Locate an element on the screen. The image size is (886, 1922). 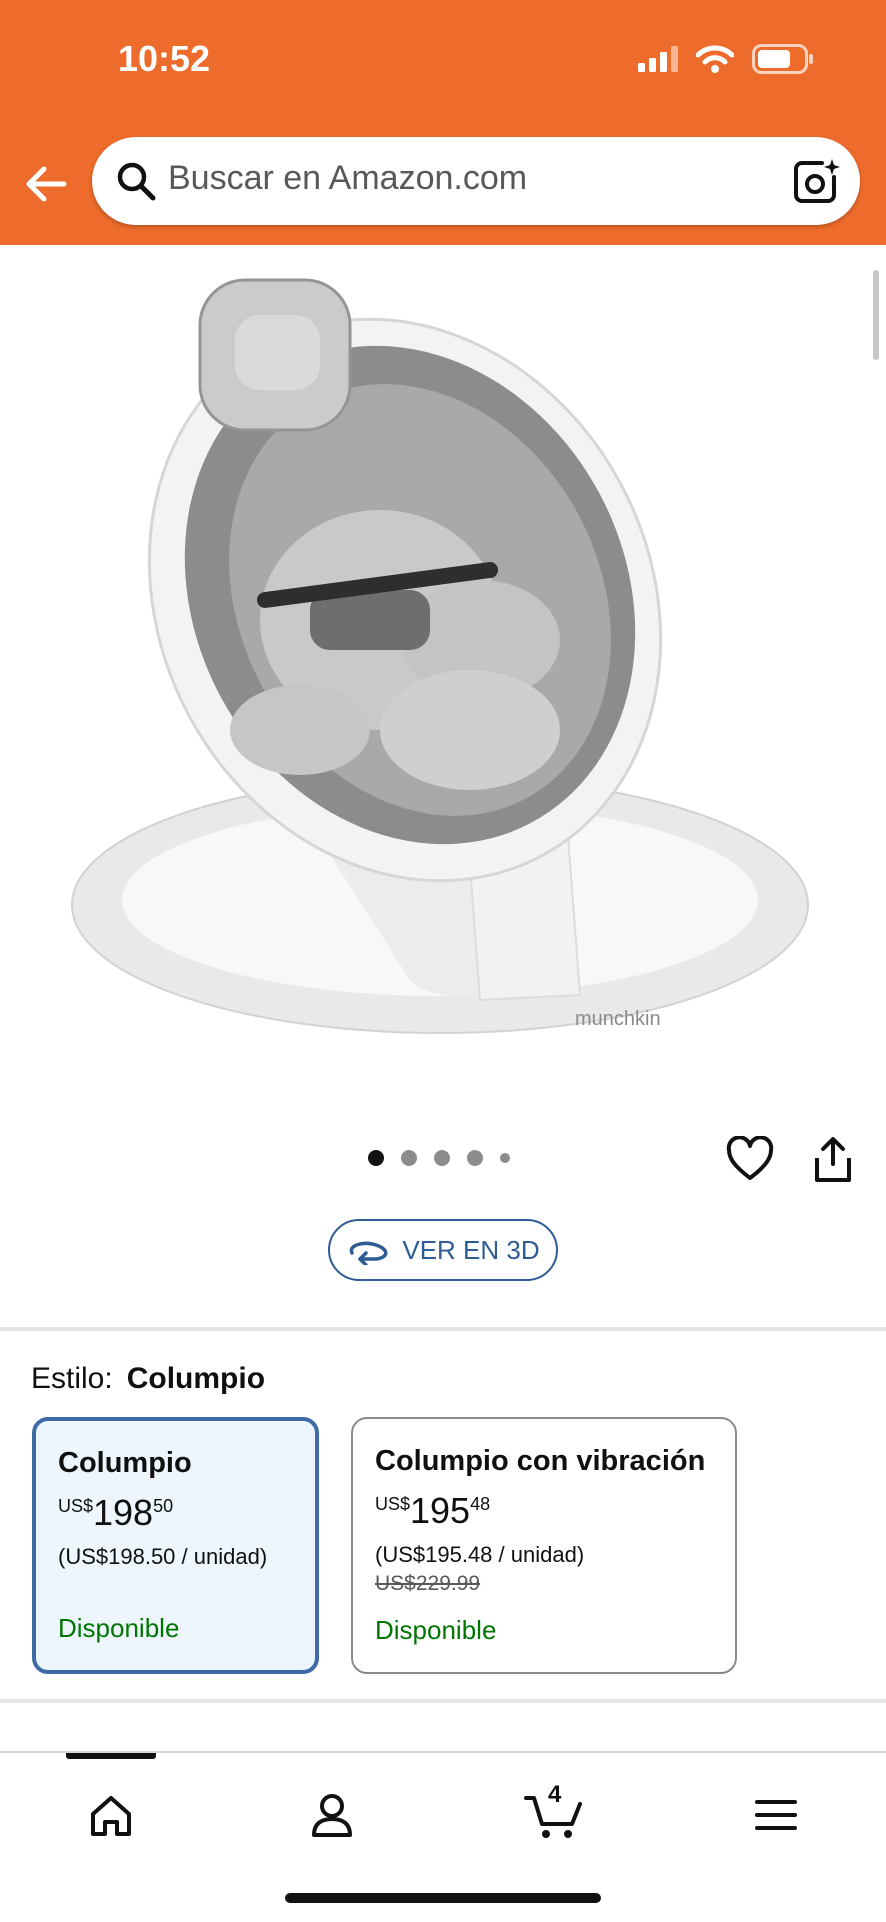
header-bar: 10:52 Buscar en Amazon.com is located at coordinates (443, 122).